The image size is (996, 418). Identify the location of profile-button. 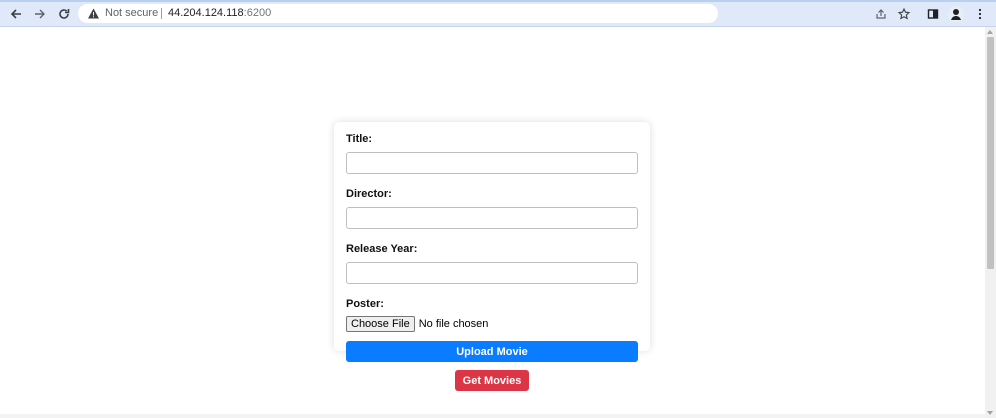
(956, 14).